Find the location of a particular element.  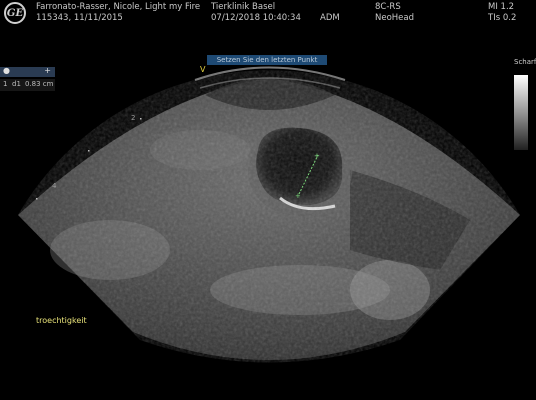

preset-name: NeoHead is located at coordinates (395, 18).